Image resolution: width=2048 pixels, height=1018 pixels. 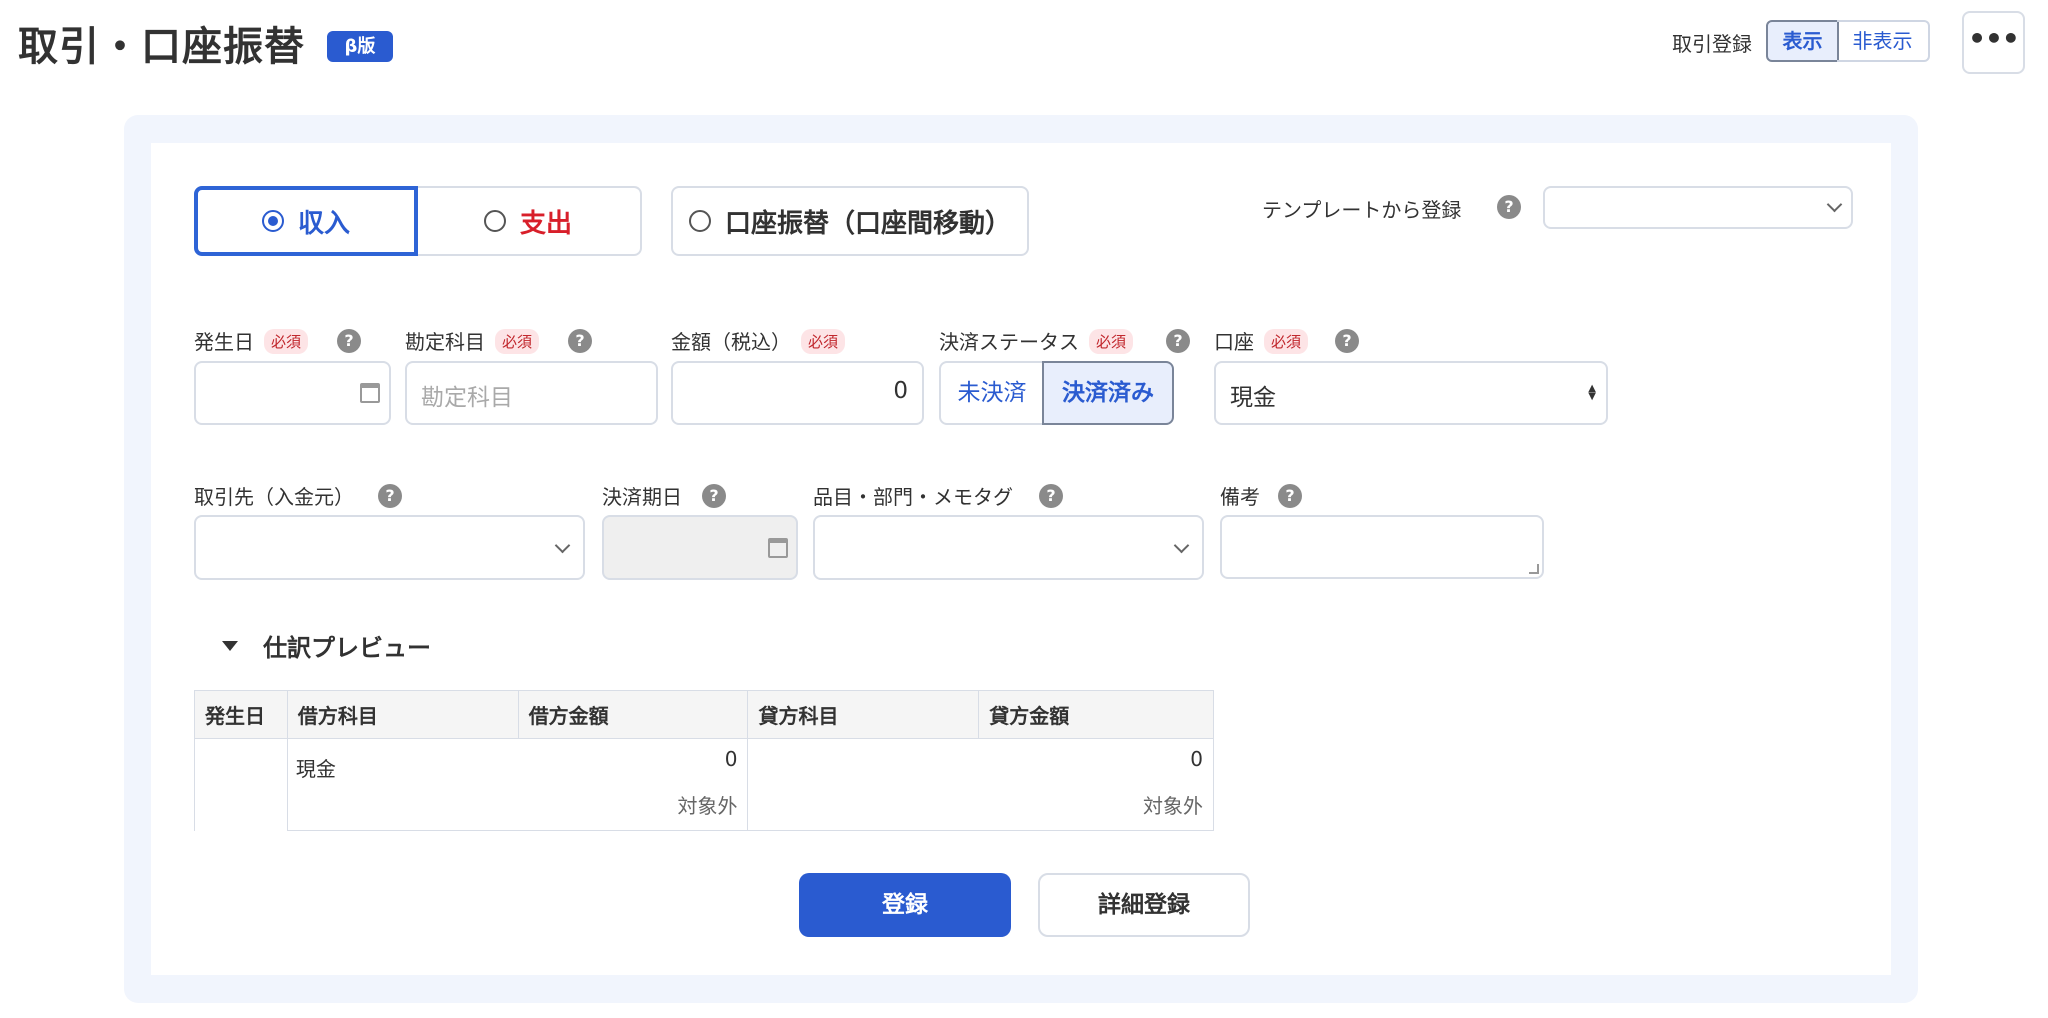 What do you see at coordinates (1994, 38) in the screenshot?
I see `more-dots-icon: •••` at bounding box center [1994, 38].